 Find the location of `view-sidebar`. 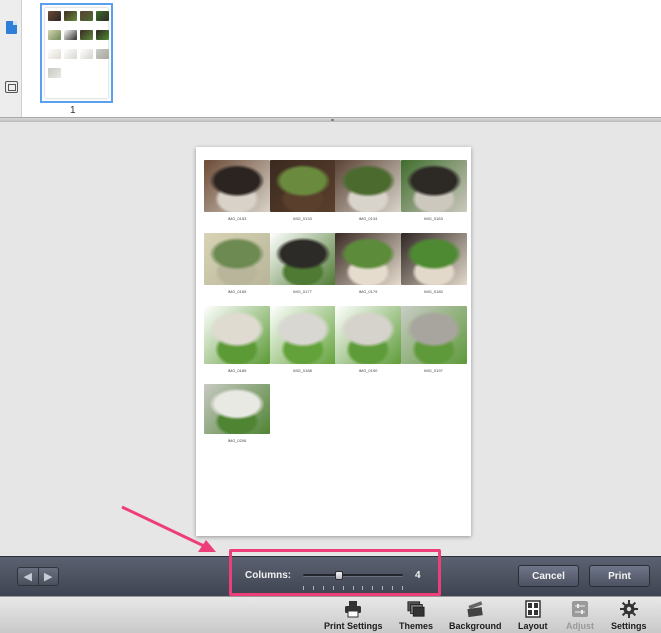

view-sidebar is located at coordinates (11, 58).